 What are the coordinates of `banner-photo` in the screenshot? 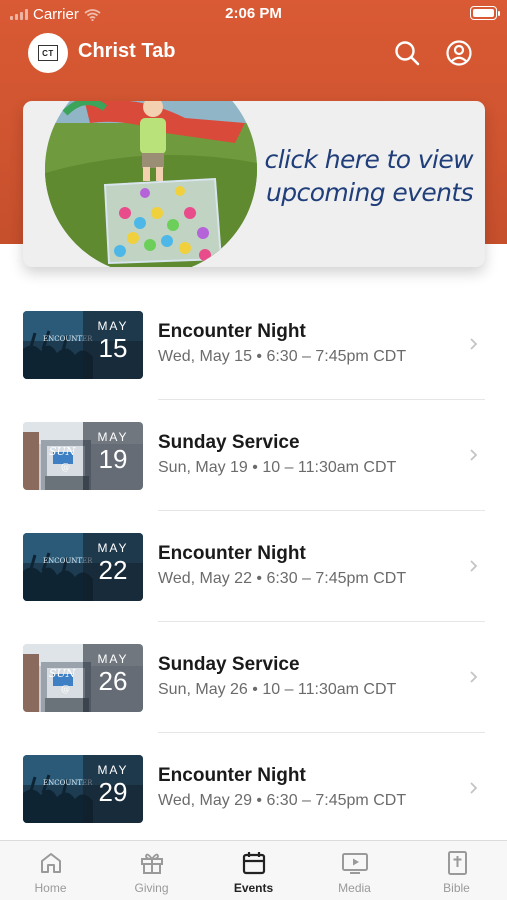 It's located at (151, 184).